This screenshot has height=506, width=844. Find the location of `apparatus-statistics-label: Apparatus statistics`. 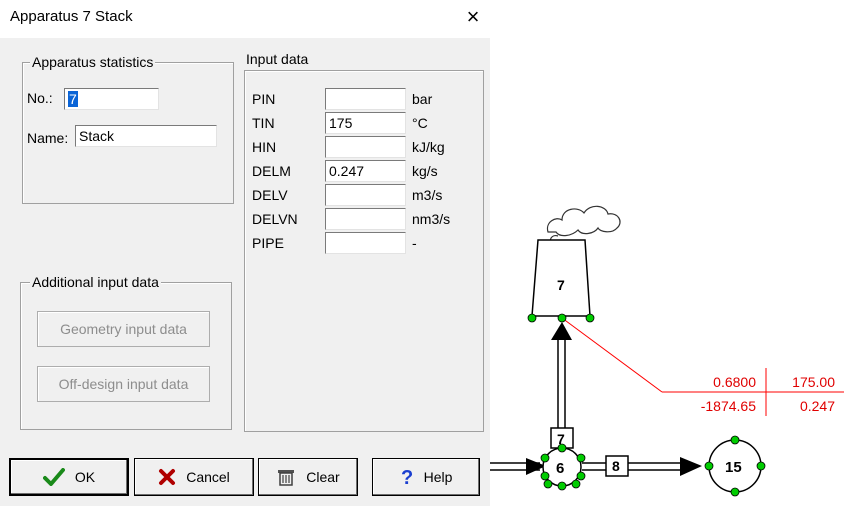

apparatus-statistics-label: Apparatus statistics is located at coordinates (93, 62).